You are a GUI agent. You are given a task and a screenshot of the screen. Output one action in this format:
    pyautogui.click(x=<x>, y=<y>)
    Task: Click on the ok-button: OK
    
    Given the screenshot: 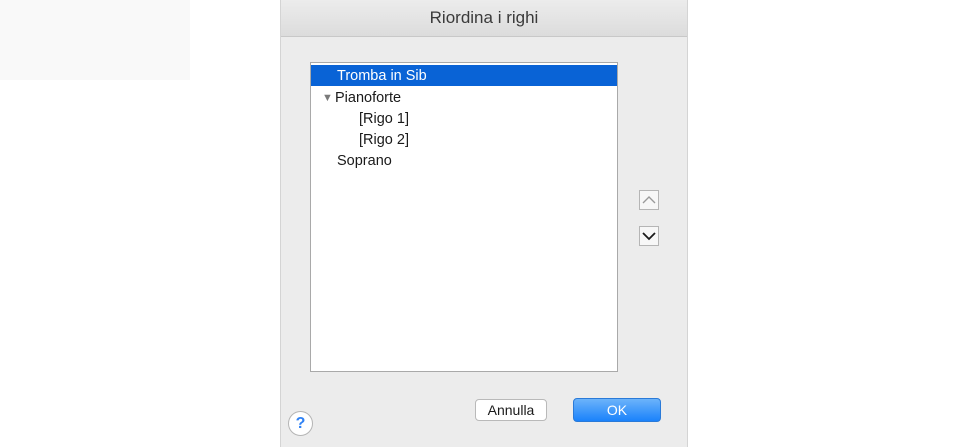 What is the action you would take?
    pyautogui.click(x=617, y=410)
    